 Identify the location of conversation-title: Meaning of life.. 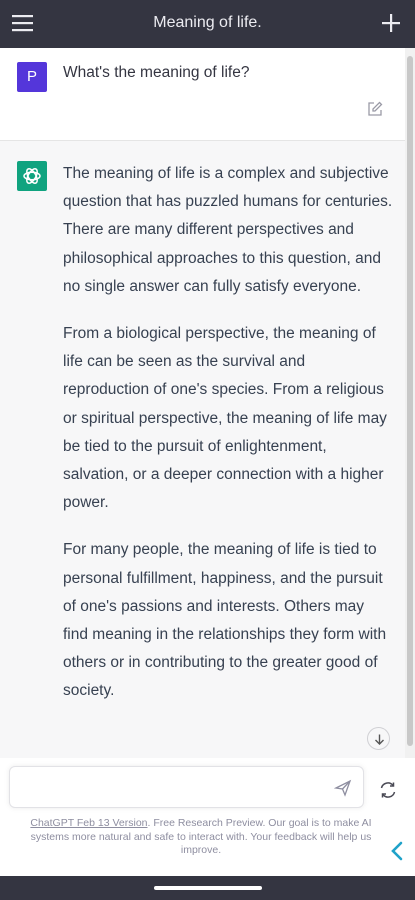
(207, 22).